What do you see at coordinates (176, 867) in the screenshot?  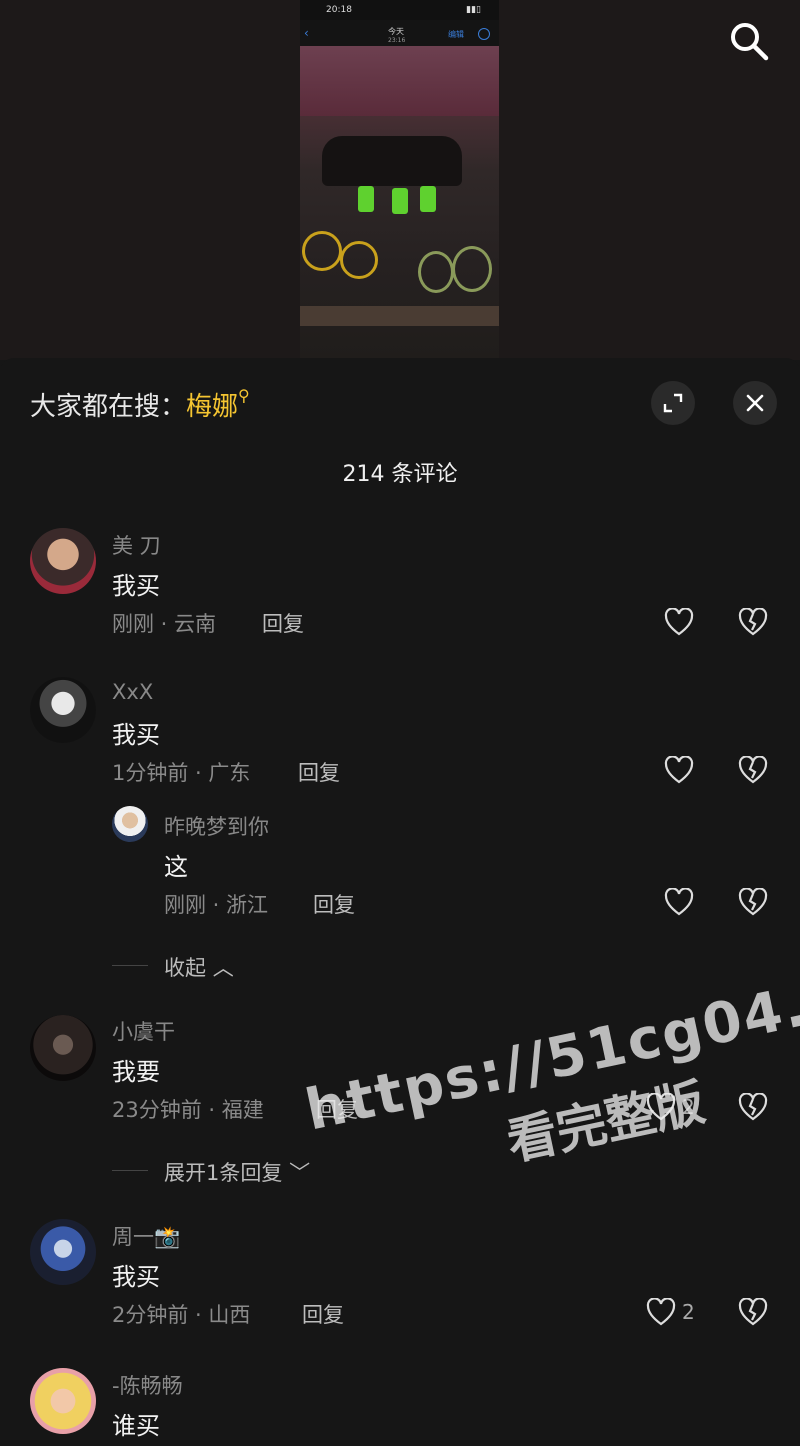 I see `reply-text: 这` at bounding box center [176, 867].